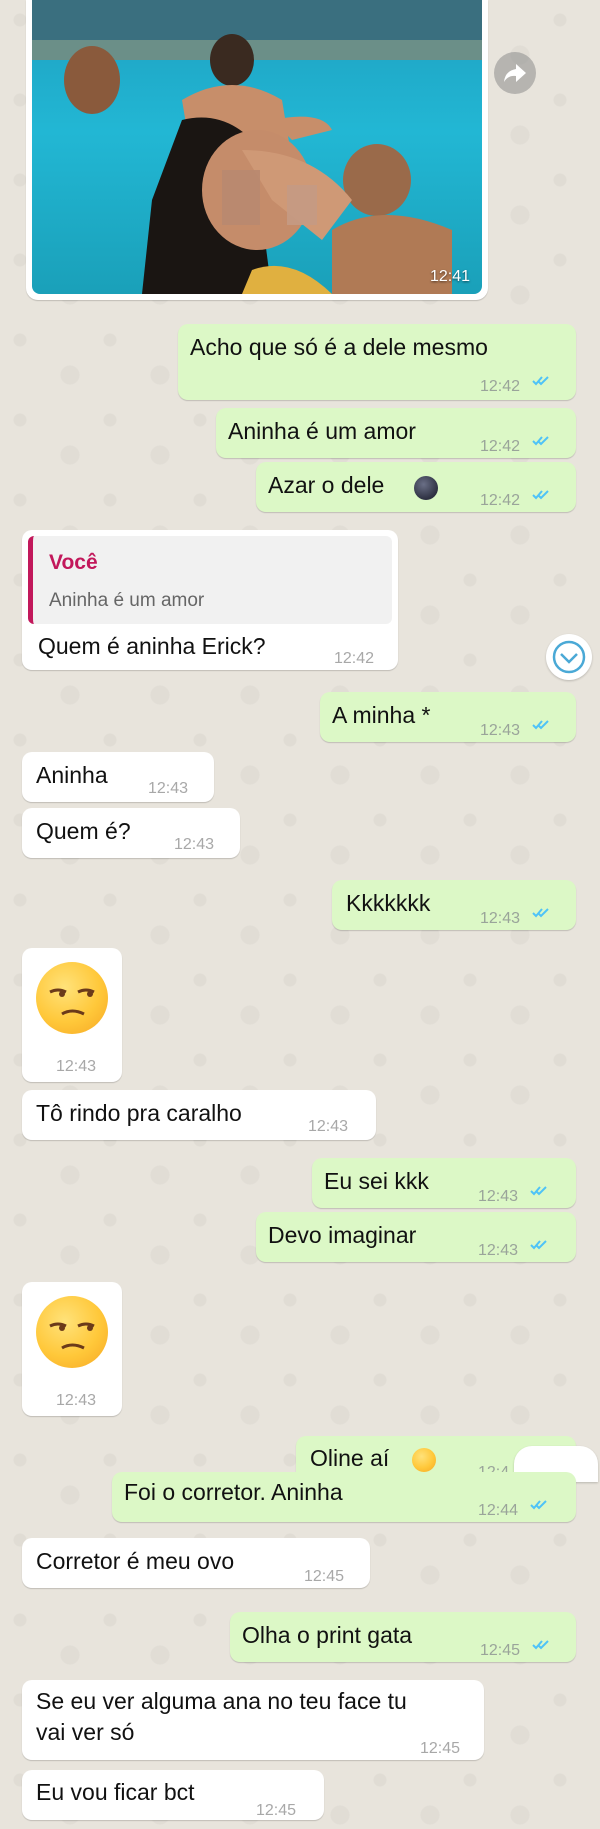  Describe the element at coordinates (322, 431) in the screenshot. I see `message-text: Aninha é um amor` at that location.